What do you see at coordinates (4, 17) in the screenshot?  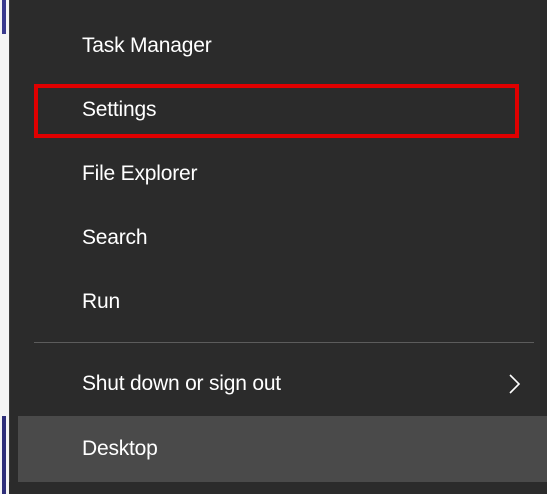 I see `taskbar-accent-top` at bounding box center [4, 17].